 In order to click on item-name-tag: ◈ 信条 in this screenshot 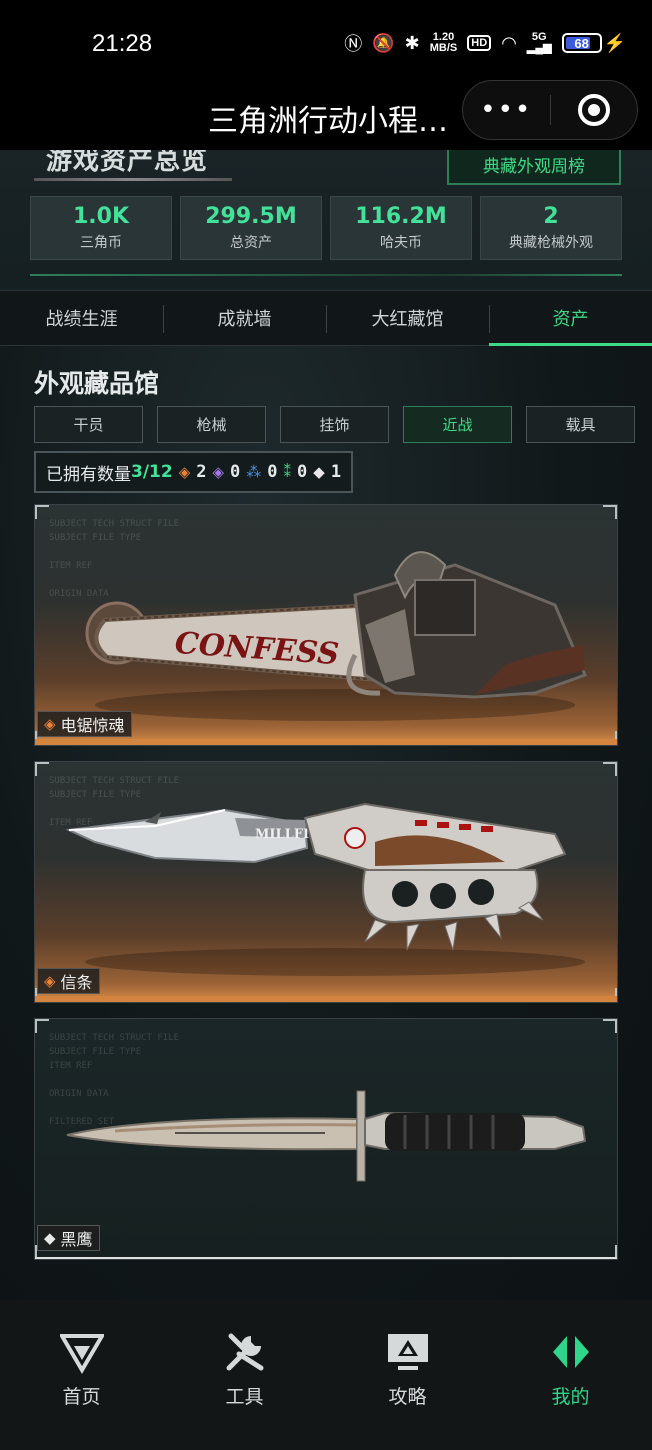, I will do `click(68, 981)`.